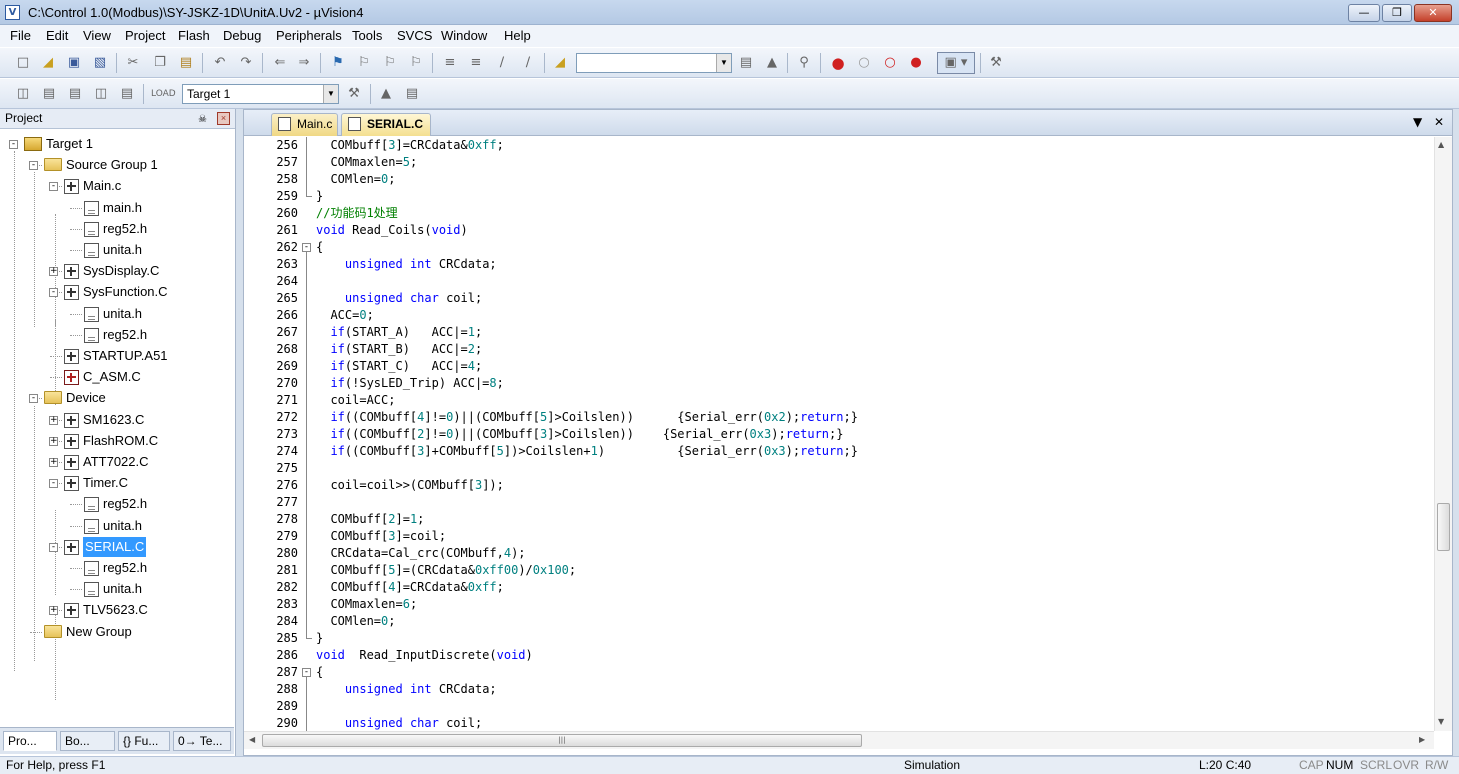 Image resolution: width=1459 pixels, height=774 pixels. Describe the element at coordinates (562, 740) in the screenshot. I see `horizontal-scroll-thumb: |||` at that location.